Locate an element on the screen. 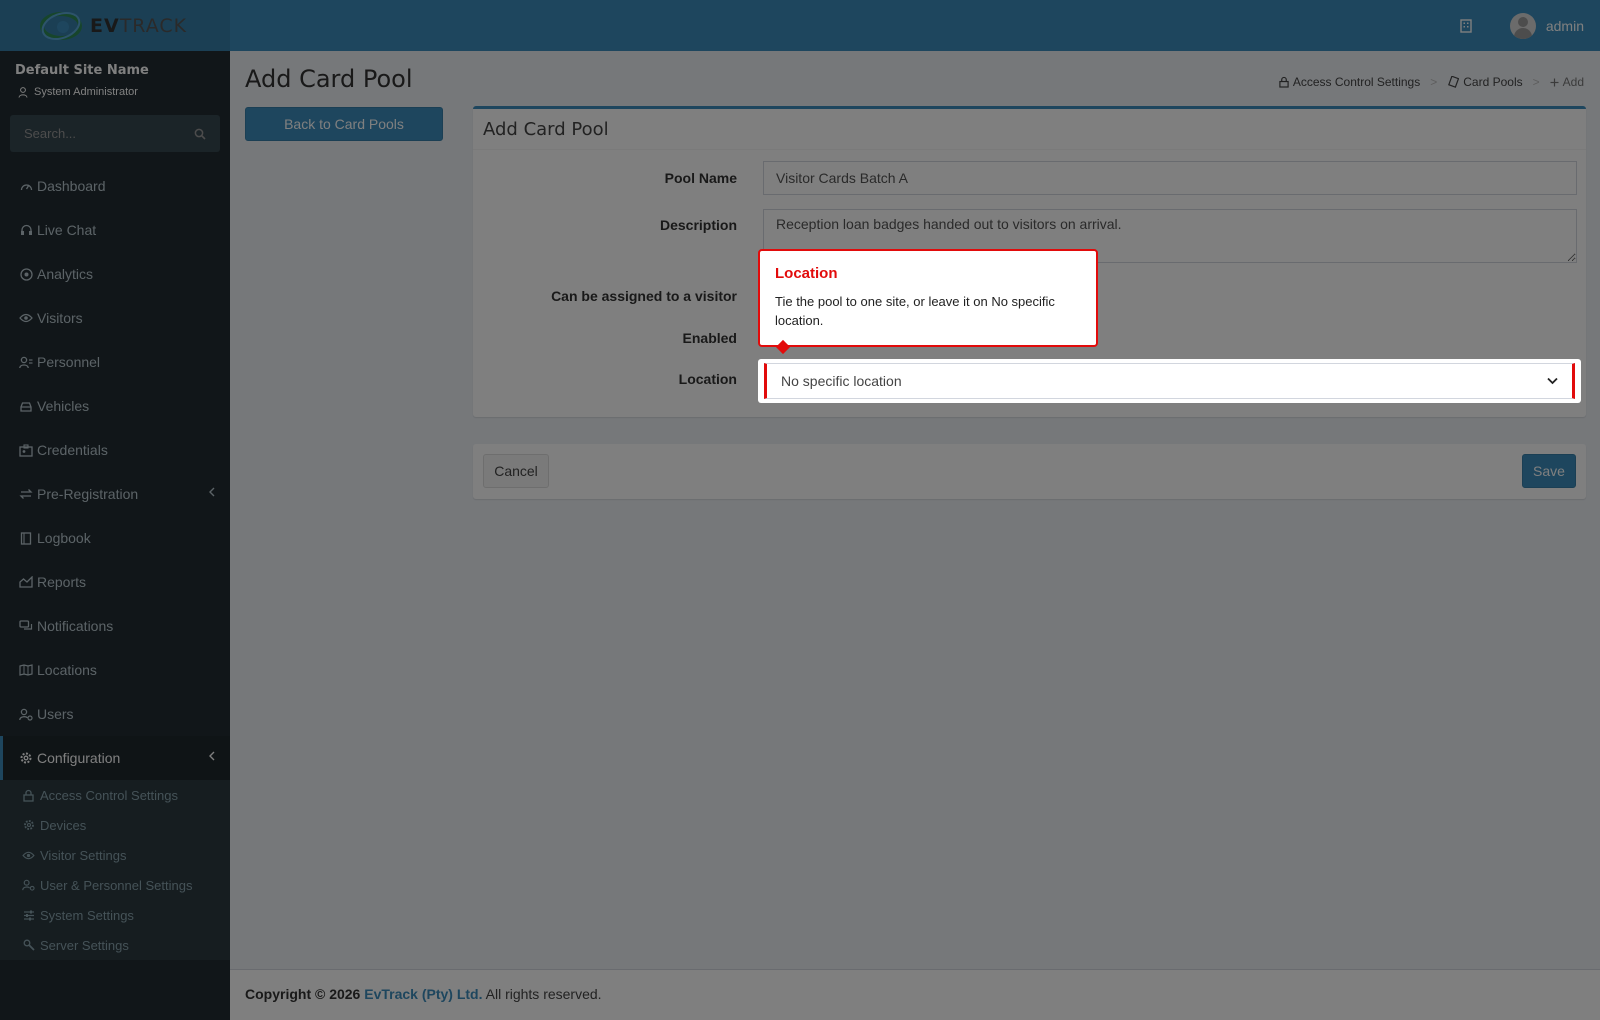 Image resolution: width=1600 pixels, height=1020 pixels. location-select-value: No specific location is located at coordinates (841, 381).